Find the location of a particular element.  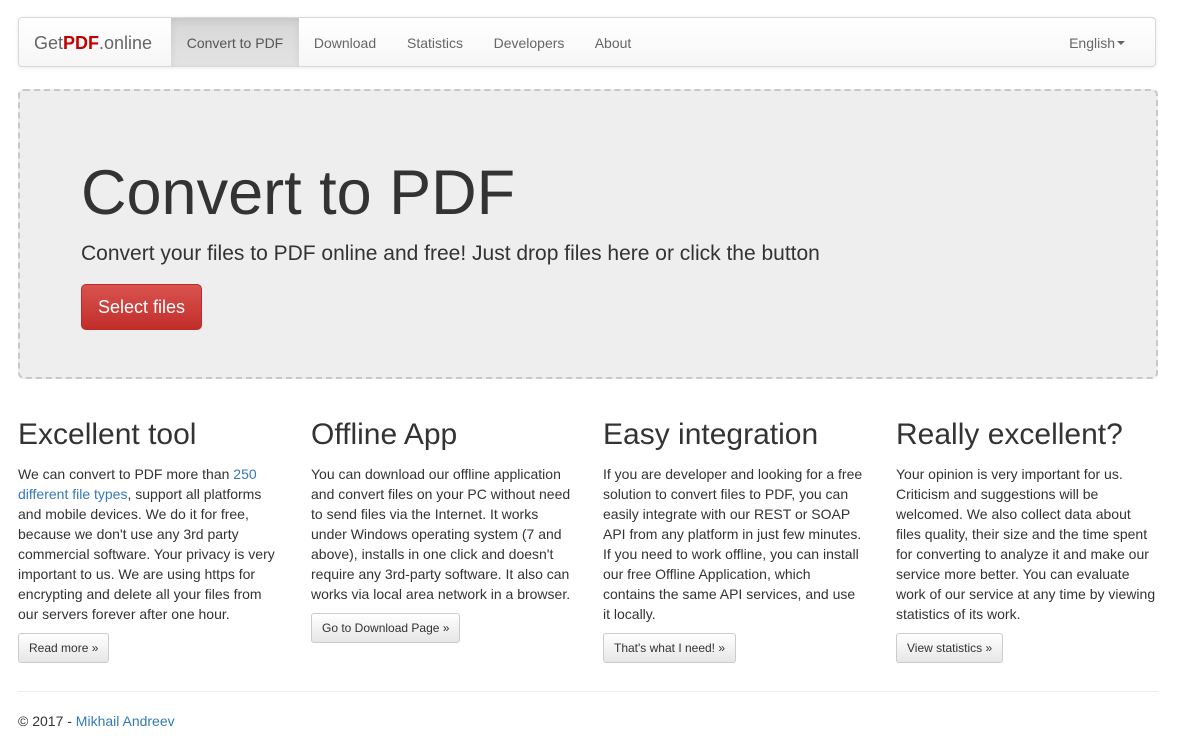

footer: © 2017 - Mikhail Andreev is located at coordinates (96, 721).